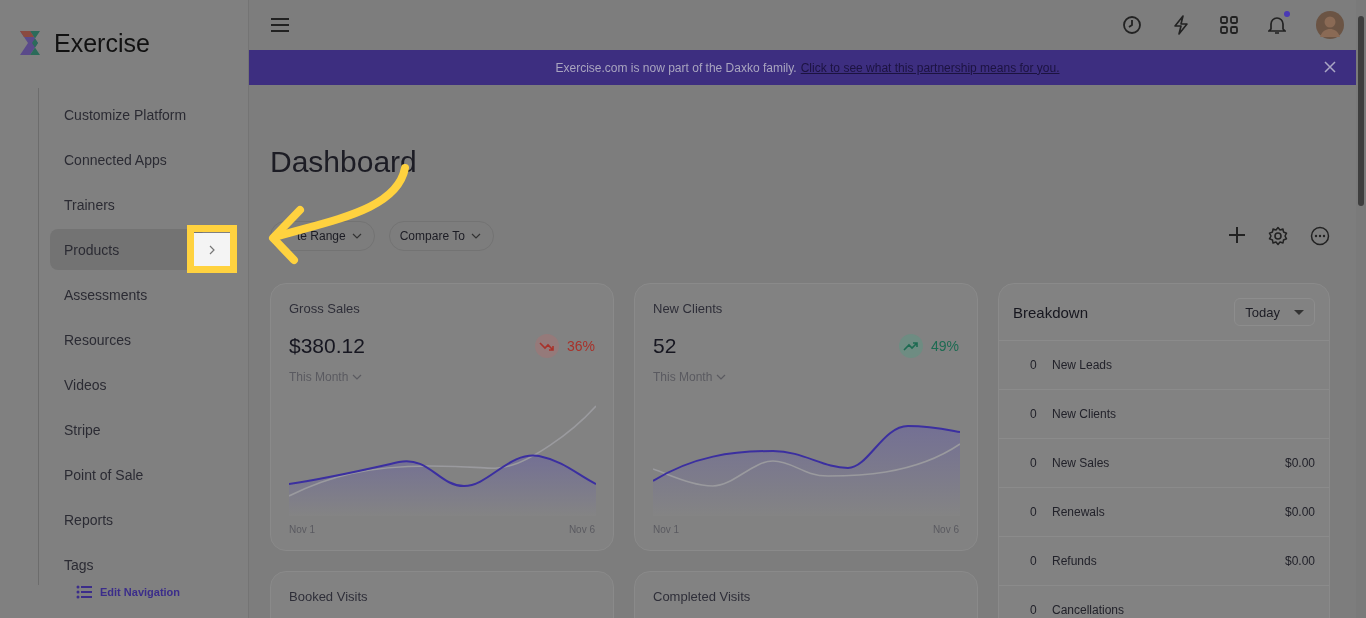 The height and width of the screenshot is (618, 1366). I want to click on nav-item: Reports, so click(127, 519).